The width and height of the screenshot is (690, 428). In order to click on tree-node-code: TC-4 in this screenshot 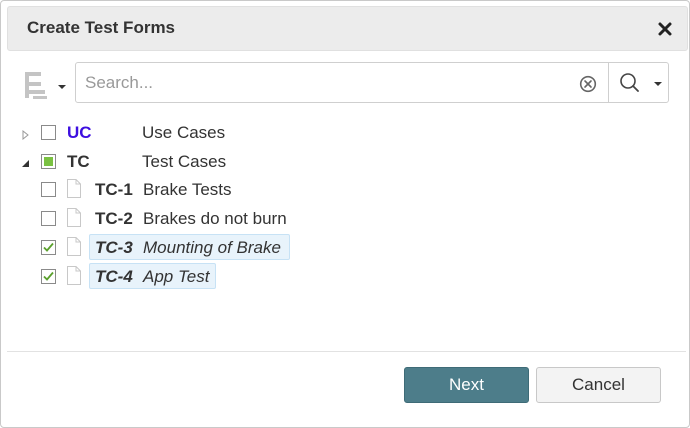, I will do `click(114, 276)`.